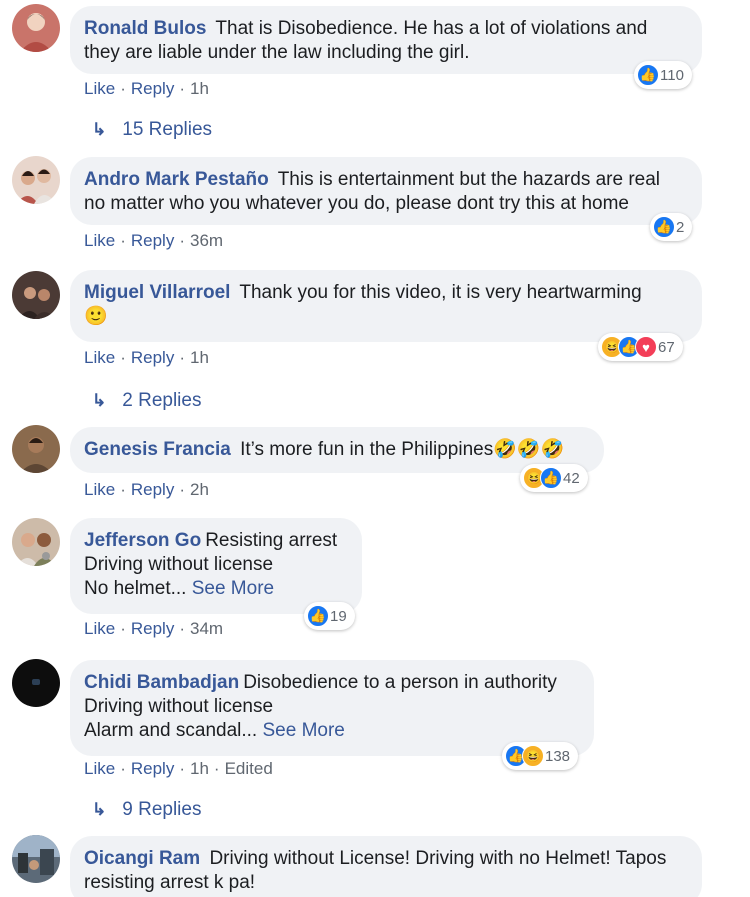 The image size is (750, 897). What do you see at coordinates (157, 449) in the screenshot?
I see `comment-author: Genesis Francia` at bounding box center [157, 449].